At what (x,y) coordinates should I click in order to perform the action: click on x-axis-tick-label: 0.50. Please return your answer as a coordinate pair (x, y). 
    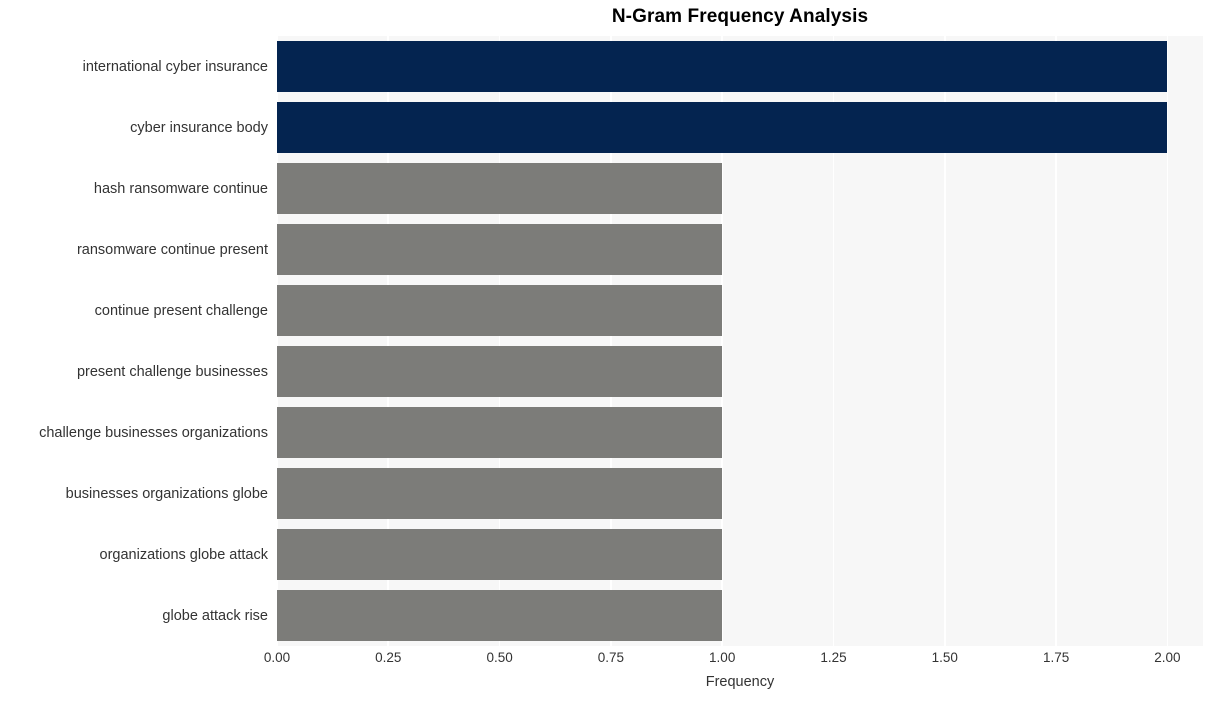
    Looking at the image, I should click on (499, 657).